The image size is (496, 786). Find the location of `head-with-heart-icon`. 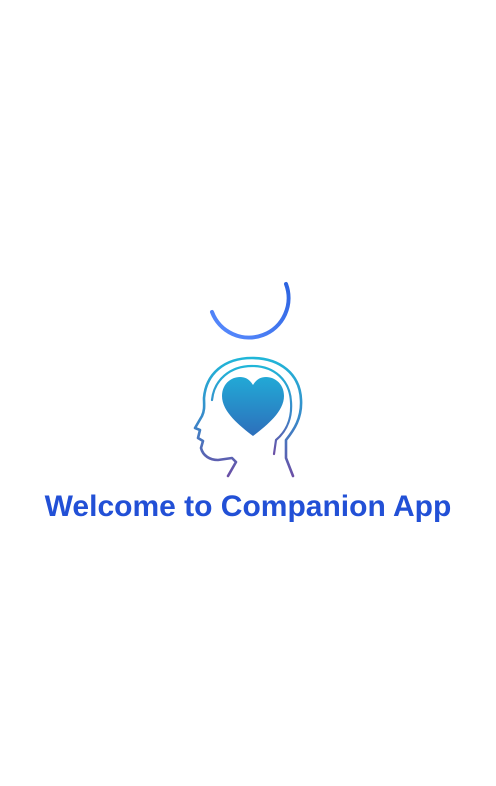

head-with-heart-icon is located at coordinates (248, 417).